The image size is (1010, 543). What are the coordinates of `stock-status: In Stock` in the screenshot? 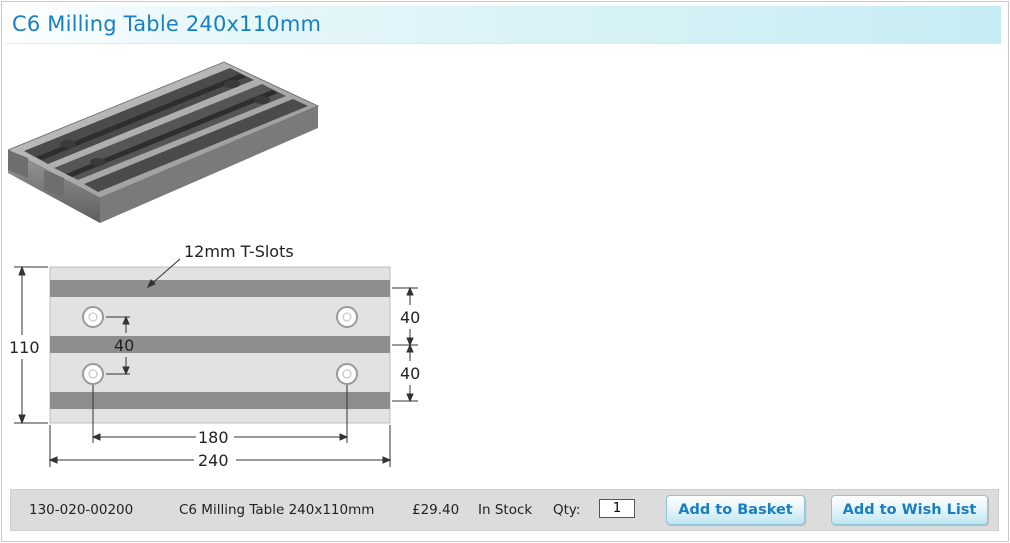 It's located at (505, 510).